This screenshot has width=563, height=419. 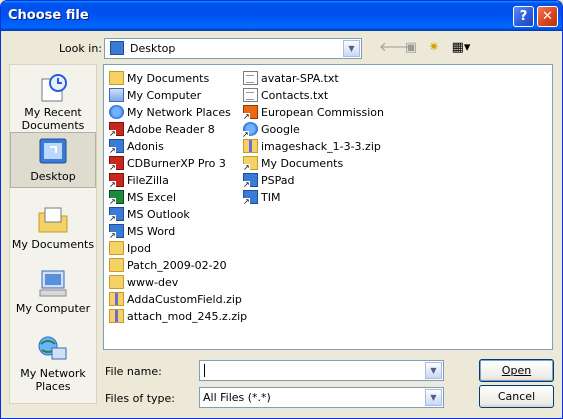 I want to click on file-name: My Computer, so click(x=164, y=95).